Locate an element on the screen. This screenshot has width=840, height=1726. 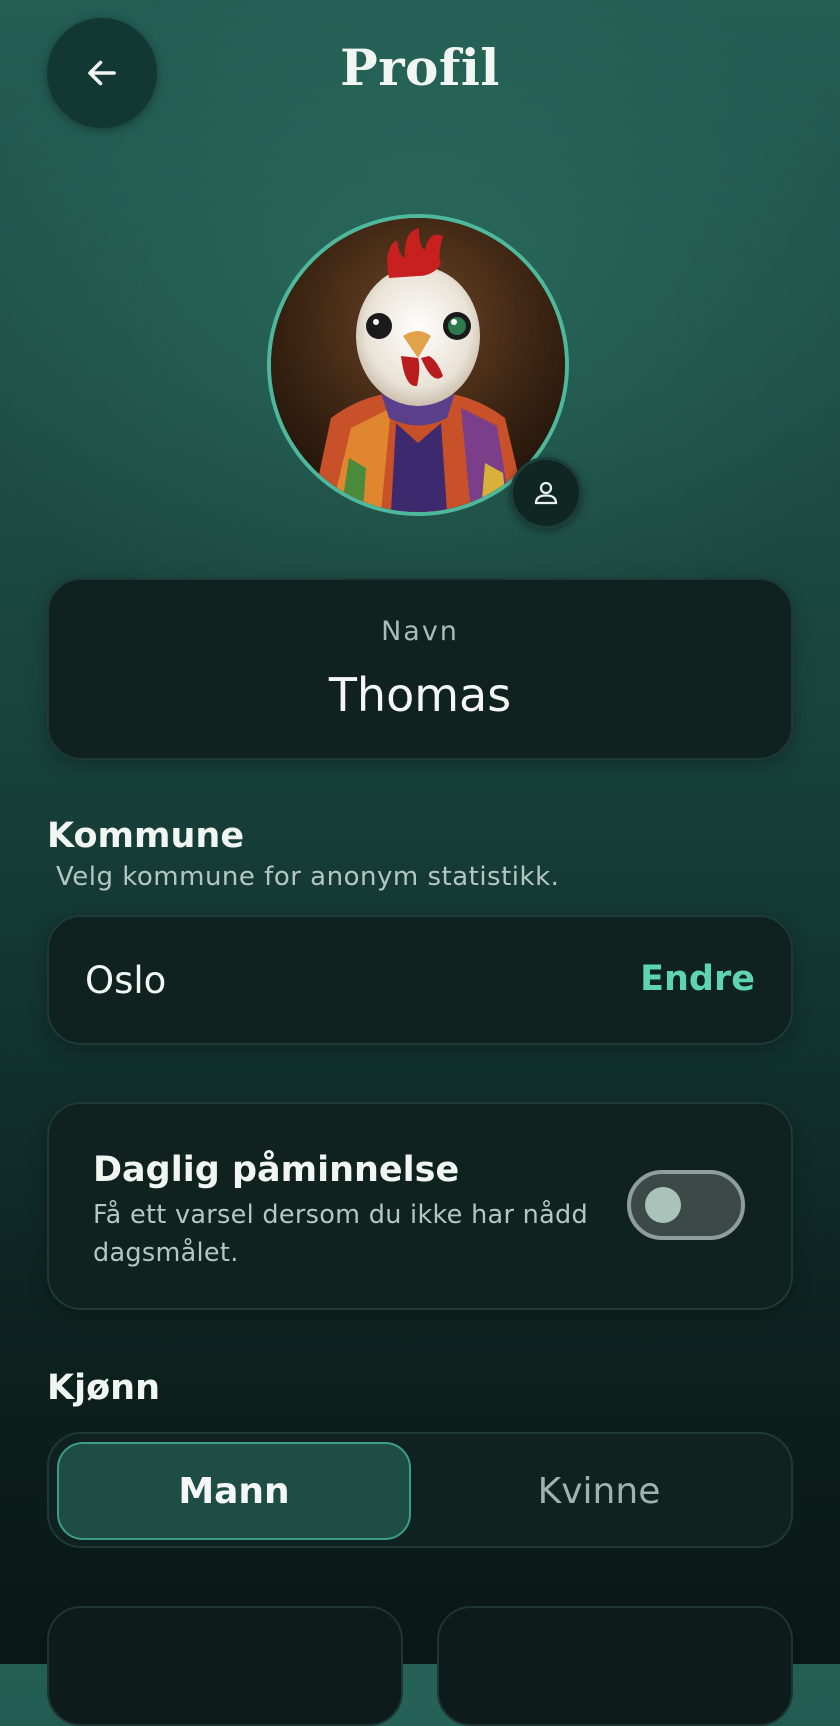
gender-option-mann: Mann is located at coordinates (234, 1491).